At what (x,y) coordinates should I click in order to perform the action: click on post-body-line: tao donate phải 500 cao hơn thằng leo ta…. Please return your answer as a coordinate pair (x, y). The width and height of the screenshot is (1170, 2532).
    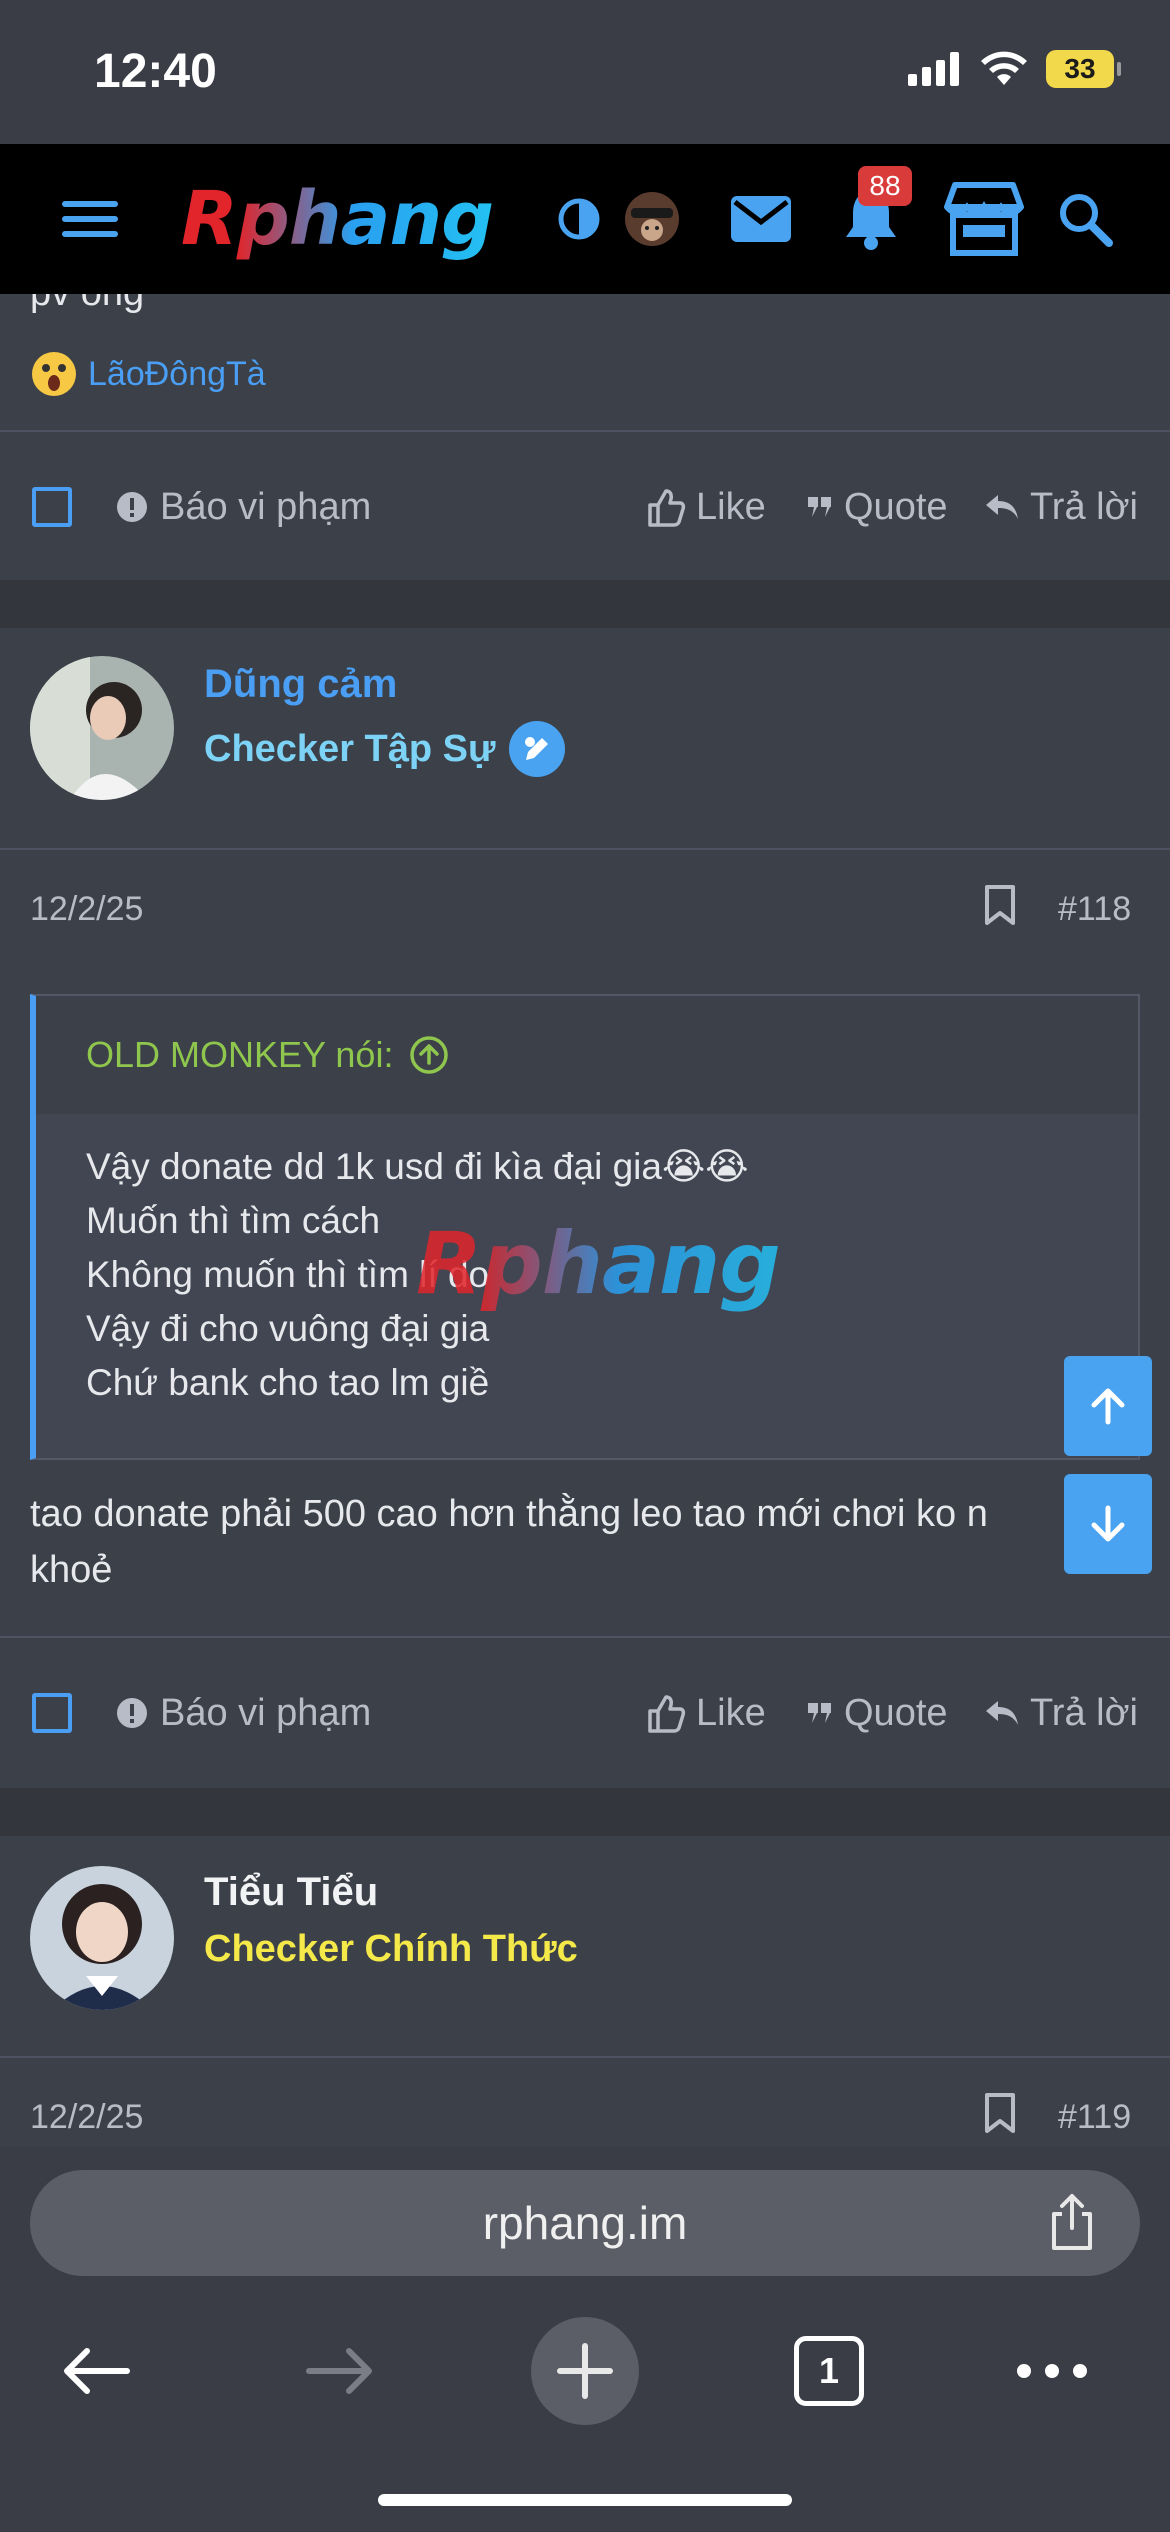
    Looking at the image, I should click on (509, 1514).